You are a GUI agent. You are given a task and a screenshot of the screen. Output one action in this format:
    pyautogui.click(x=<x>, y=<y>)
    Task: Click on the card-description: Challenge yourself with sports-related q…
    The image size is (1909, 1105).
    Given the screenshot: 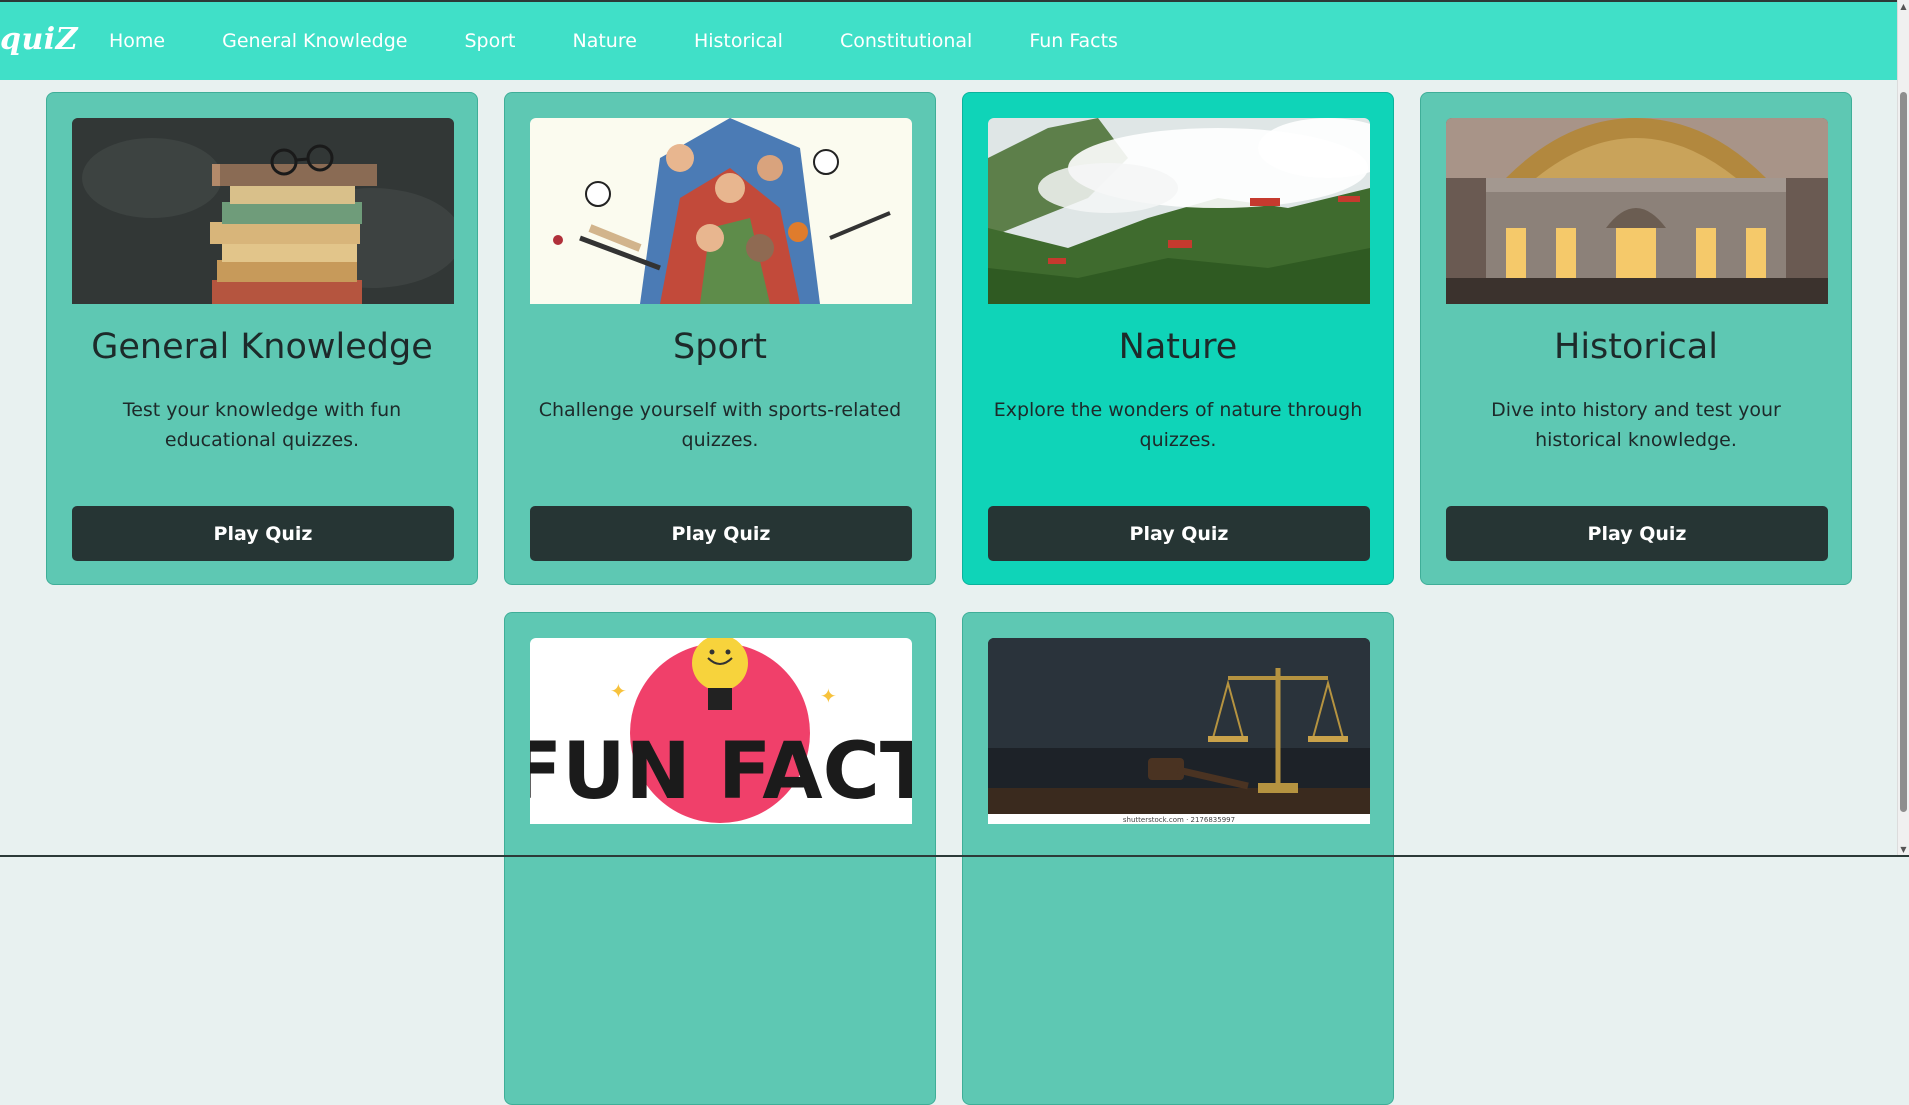 What is the action you would take?
    pyautogui.click(x=720, y=425)
    